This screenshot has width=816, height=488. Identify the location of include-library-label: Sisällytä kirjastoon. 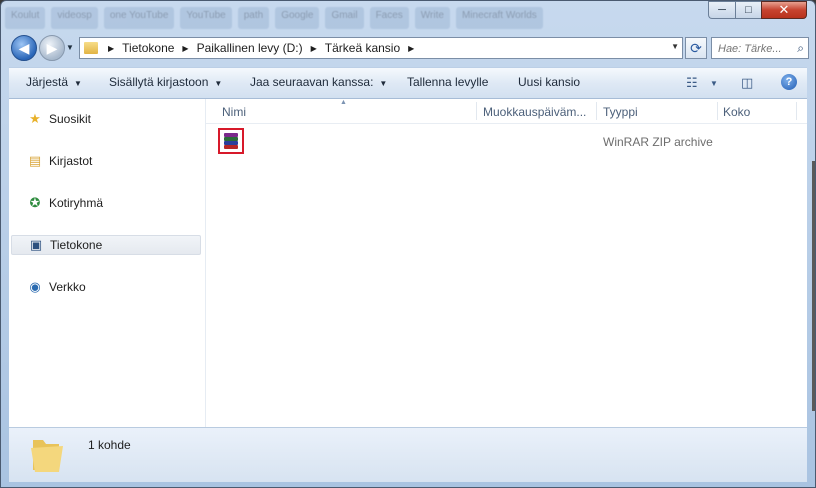
(159, 82).